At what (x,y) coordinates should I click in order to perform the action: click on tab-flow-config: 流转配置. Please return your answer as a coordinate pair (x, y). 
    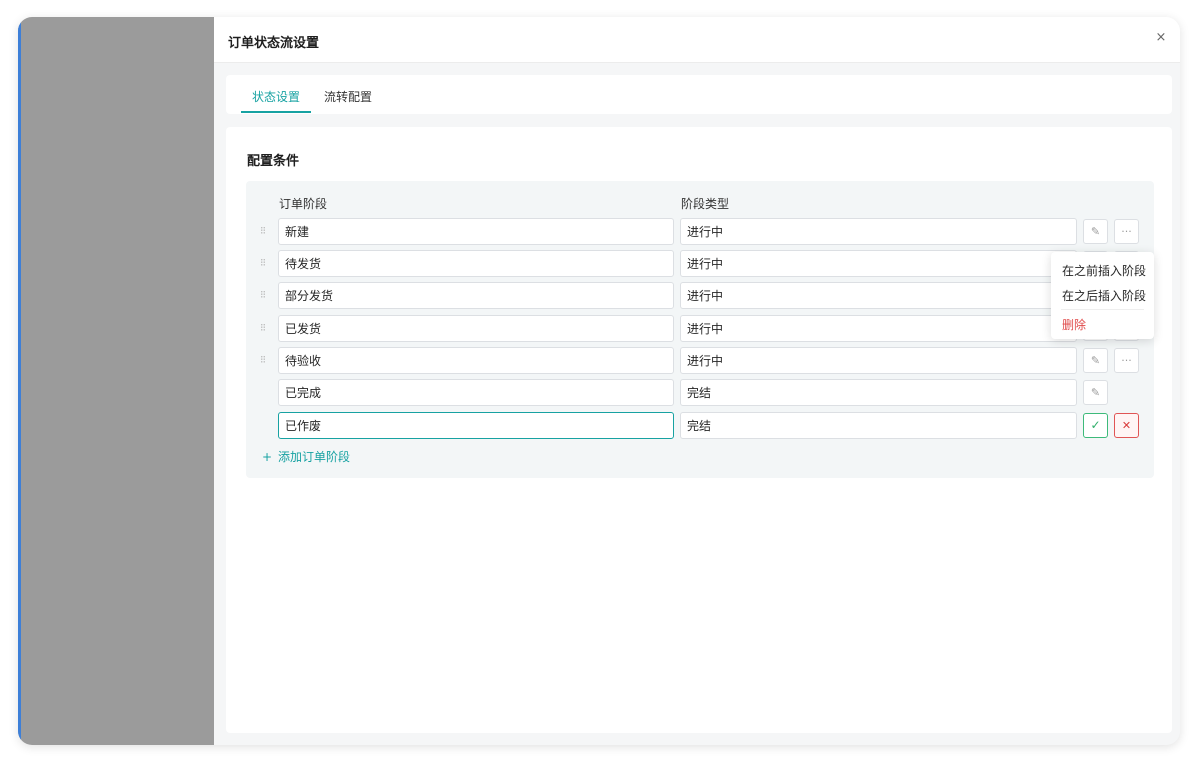
    Looking at the image, I should click on (348, 96).